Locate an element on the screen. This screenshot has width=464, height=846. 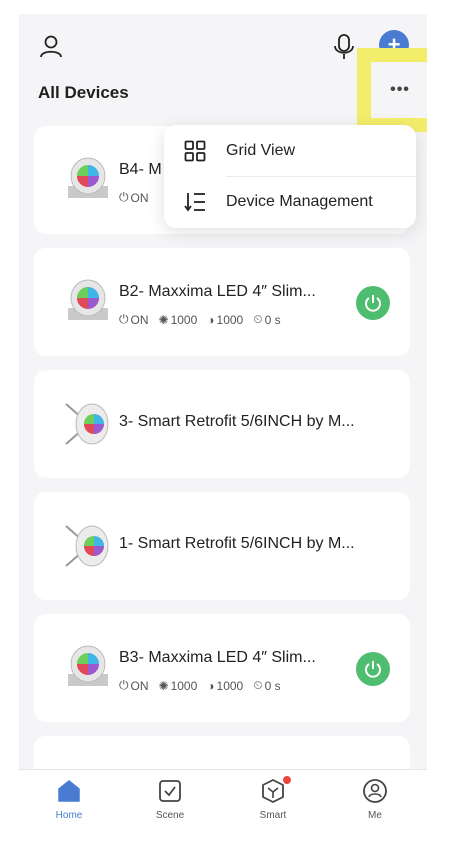
more-button: ••• is located at coordinates (399, 90).